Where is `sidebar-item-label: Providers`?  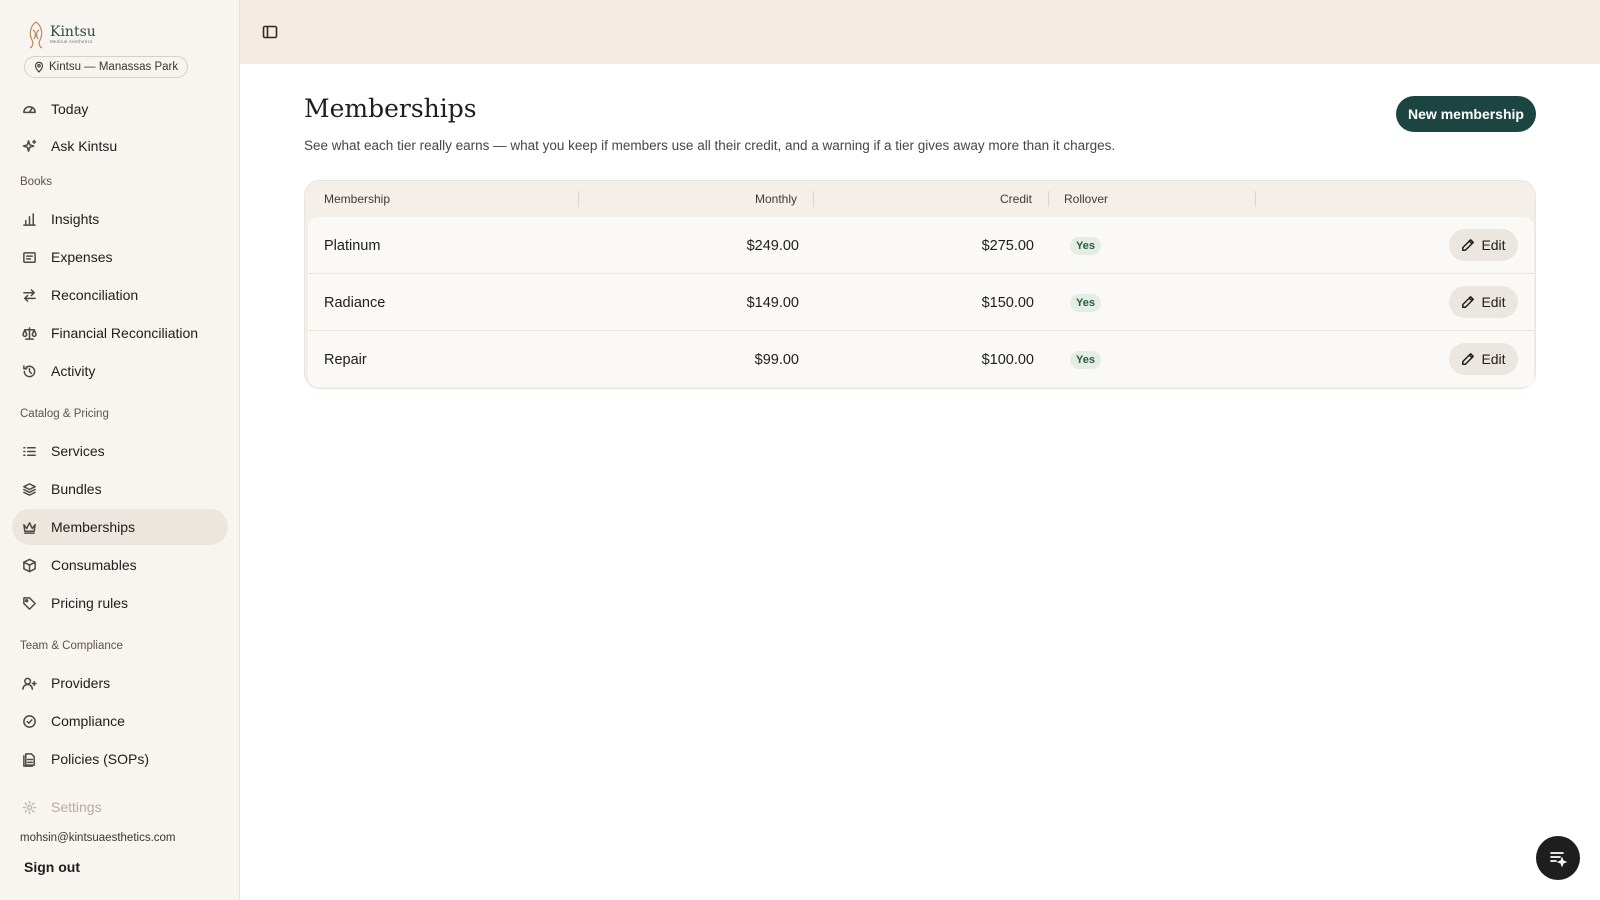
sidebar-item-label: Providers is located at coordinates (81, 683).